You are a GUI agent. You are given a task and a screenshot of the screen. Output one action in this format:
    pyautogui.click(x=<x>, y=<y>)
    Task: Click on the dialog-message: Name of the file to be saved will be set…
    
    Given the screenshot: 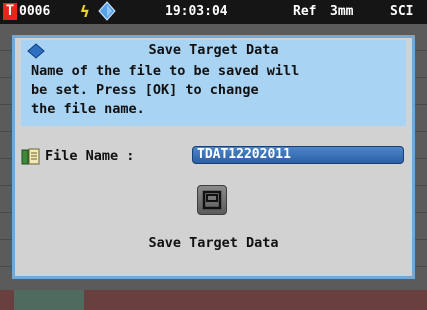 What is the action you would take?
    pyautogui.click(x=165, y=90)
    